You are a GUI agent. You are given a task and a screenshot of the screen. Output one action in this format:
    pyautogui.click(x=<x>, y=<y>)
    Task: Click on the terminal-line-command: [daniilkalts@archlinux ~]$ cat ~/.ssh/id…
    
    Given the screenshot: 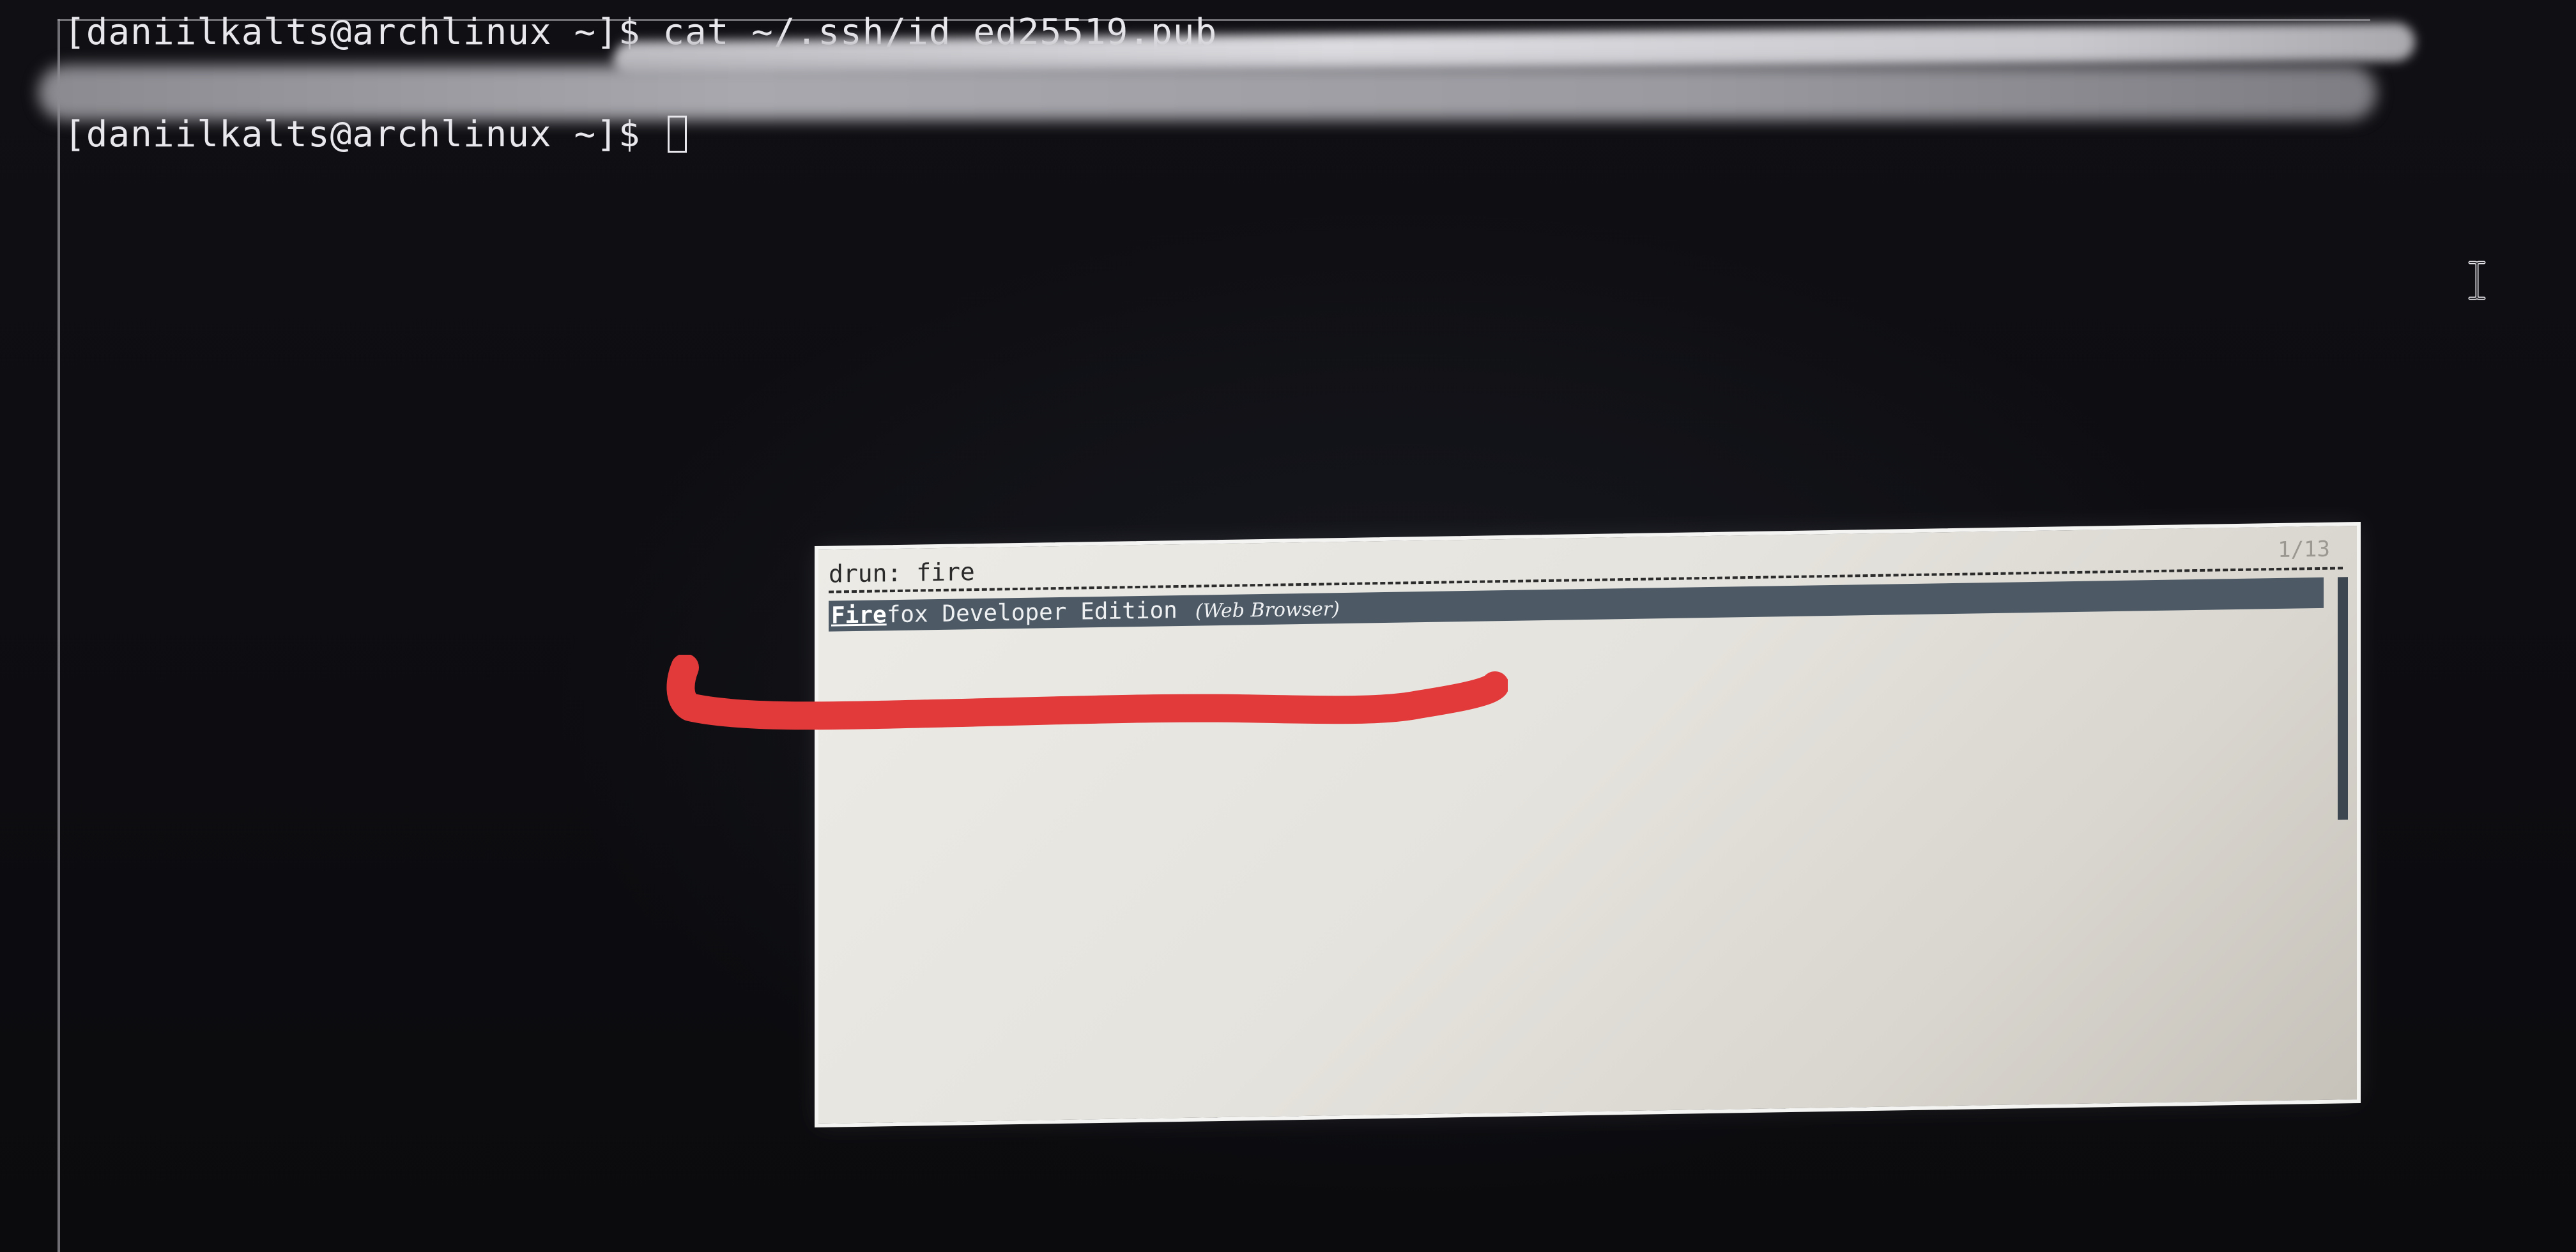 What is the action you would take?
    pyautogui.click(x=640, y=32)
    